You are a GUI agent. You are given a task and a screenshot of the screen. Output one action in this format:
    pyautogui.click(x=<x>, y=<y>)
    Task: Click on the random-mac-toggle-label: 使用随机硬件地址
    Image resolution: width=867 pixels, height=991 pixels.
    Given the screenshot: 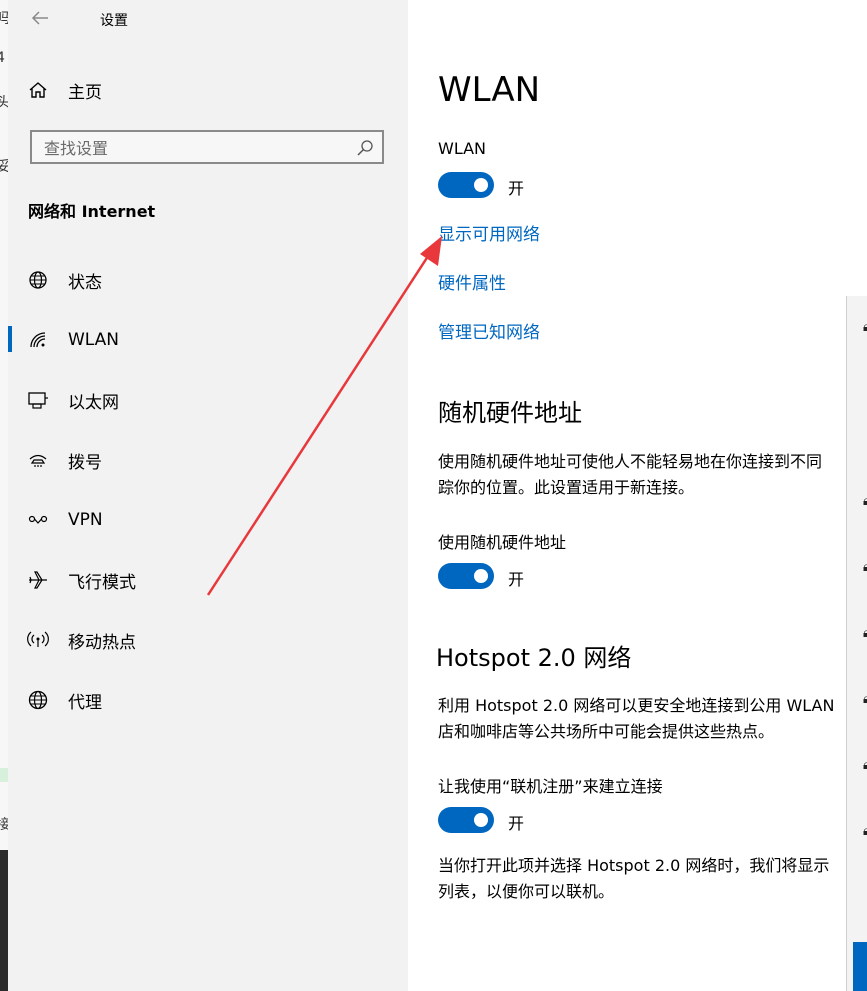 What is the action you would take?
    pyautogui.click(x=502, y=542)
    